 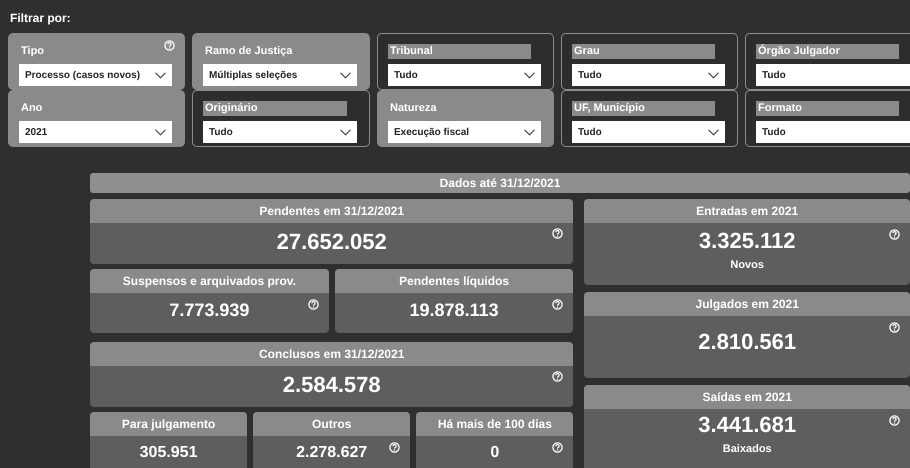 What do you see at coordinates (209, 281) in the screenshot?
I see `card-title: Suspensos e arquivados prov.` at bounding box center [209, 281].